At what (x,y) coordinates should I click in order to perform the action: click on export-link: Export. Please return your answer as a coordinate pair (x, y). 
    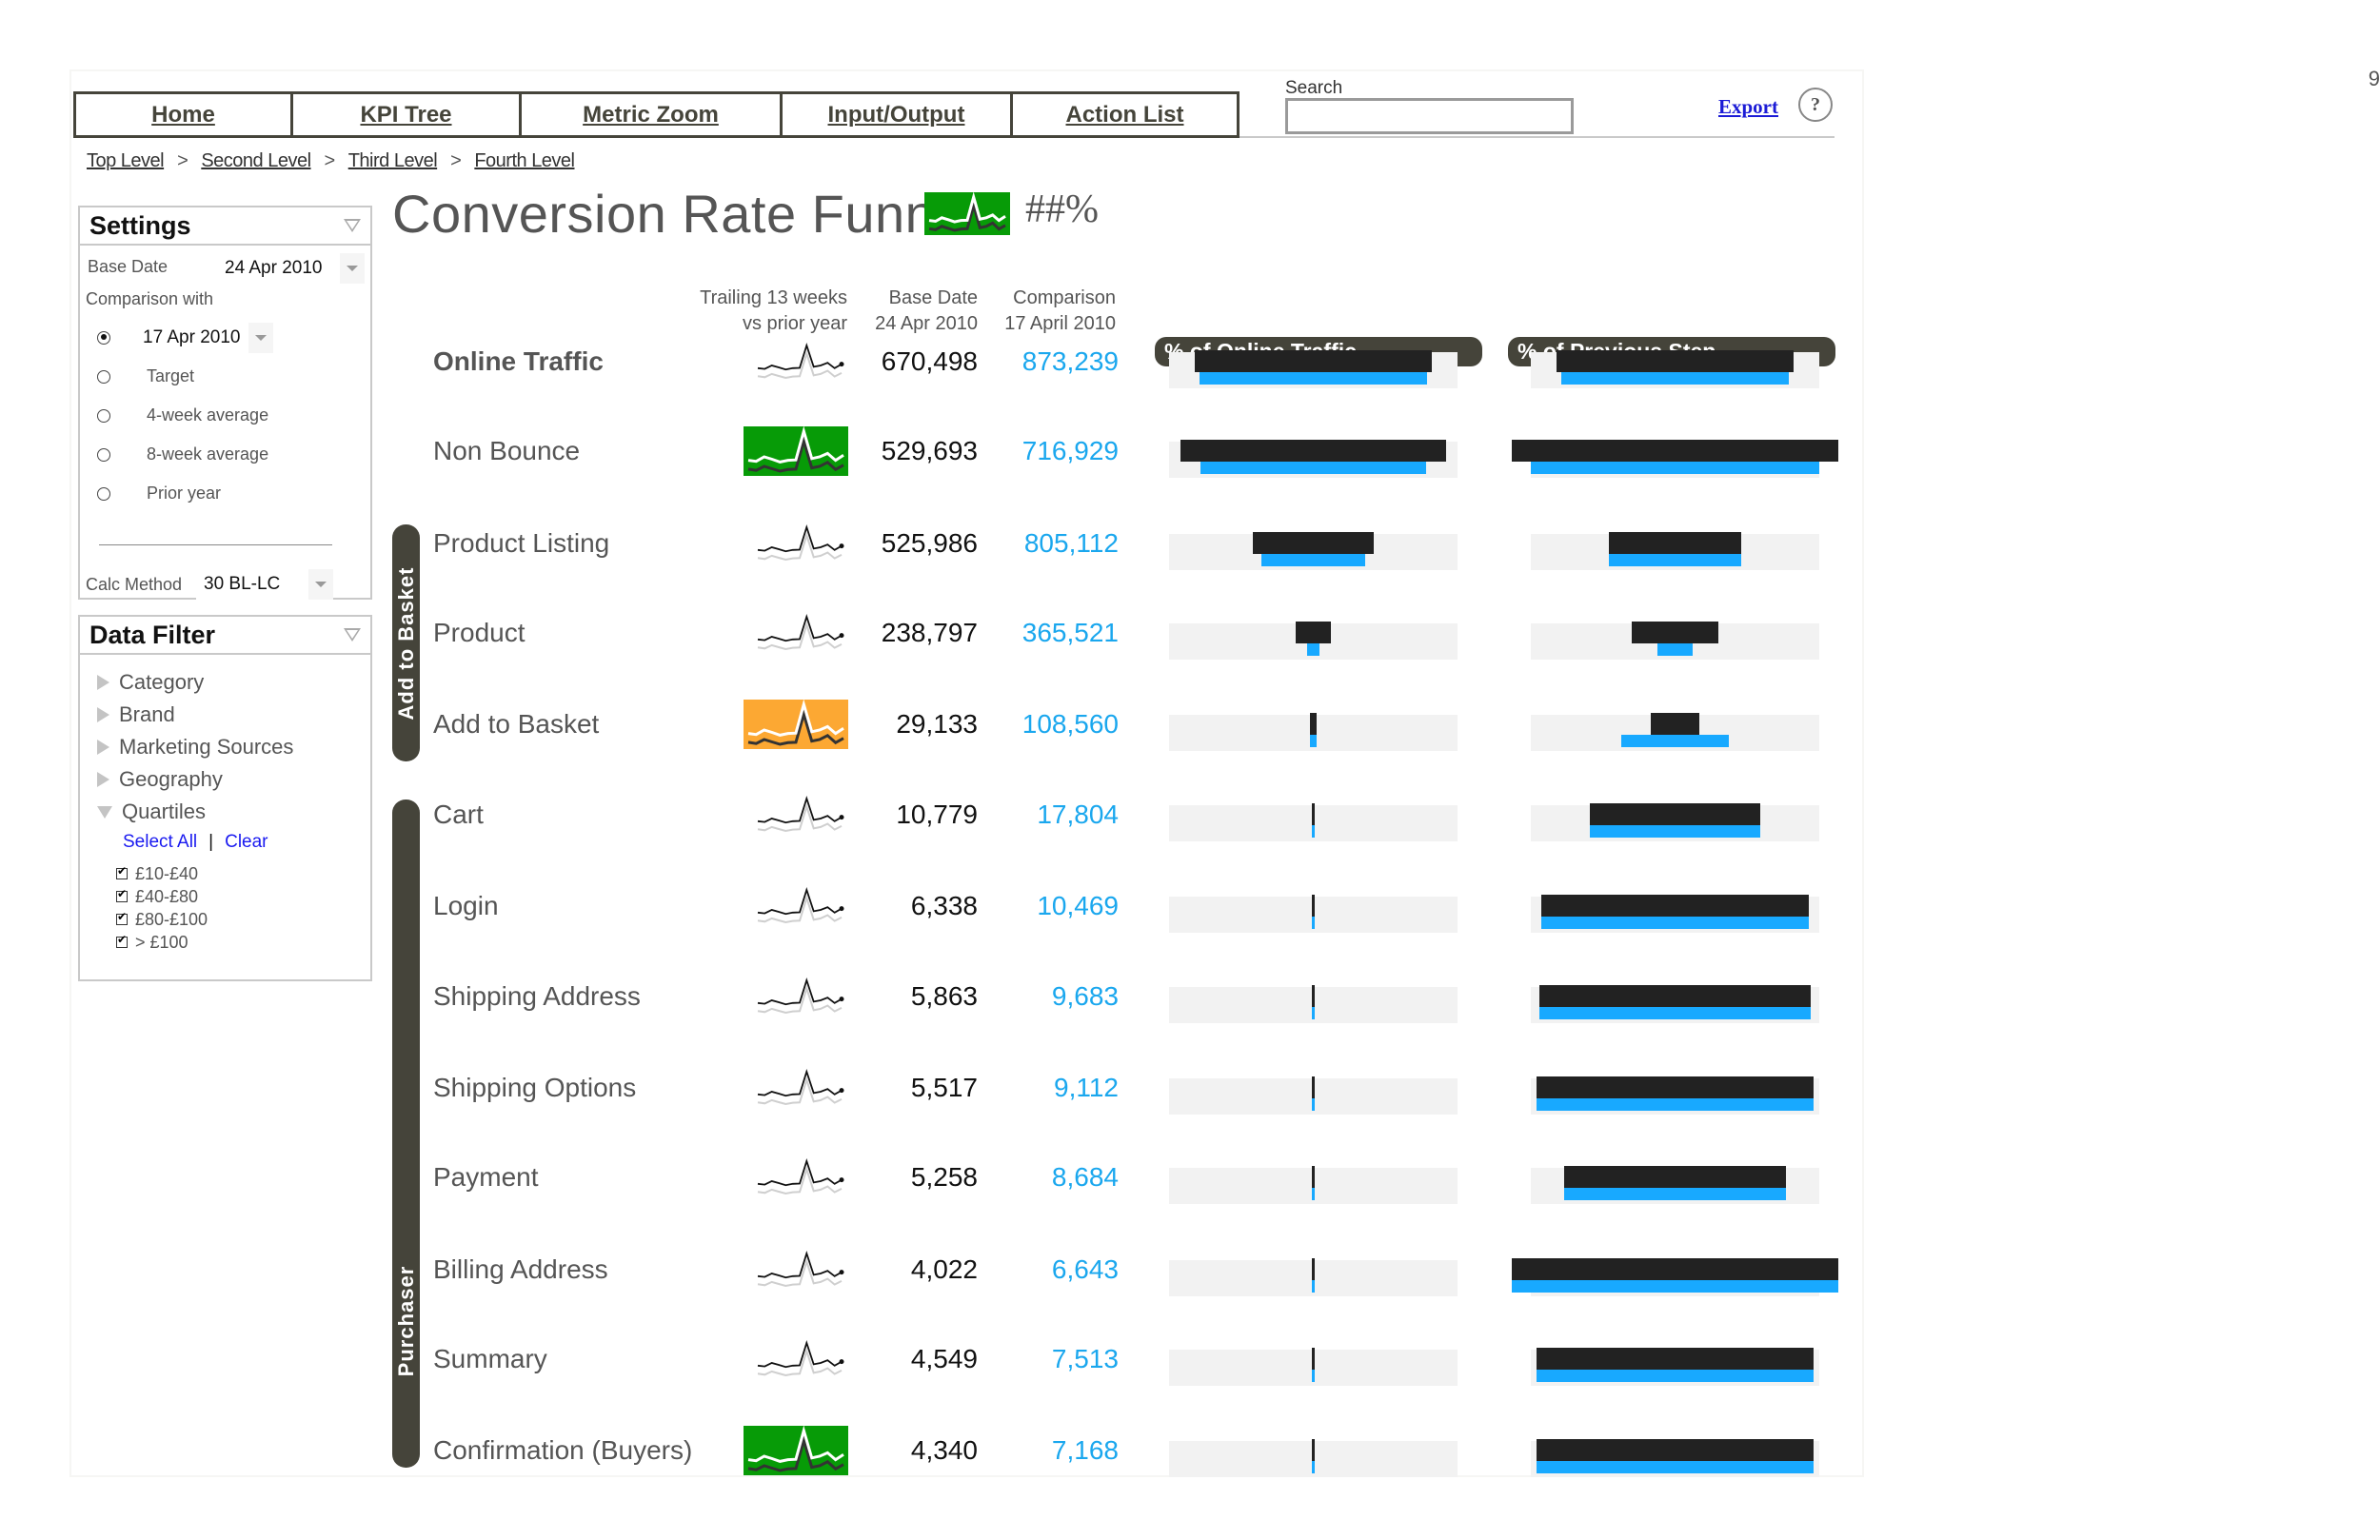
    Looking at the image, I should click on (1748, 107).